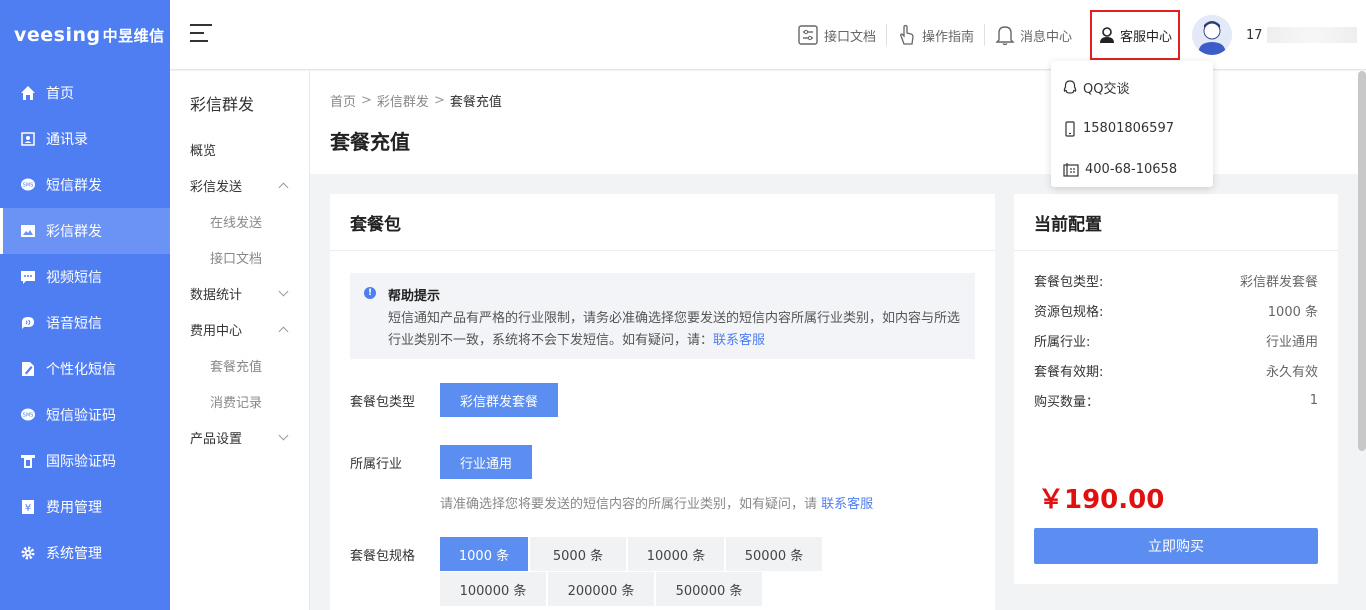 This screenshot has width=1366, height=610. I want to click on spec-row: 套餐包规格, so click(395, 554).